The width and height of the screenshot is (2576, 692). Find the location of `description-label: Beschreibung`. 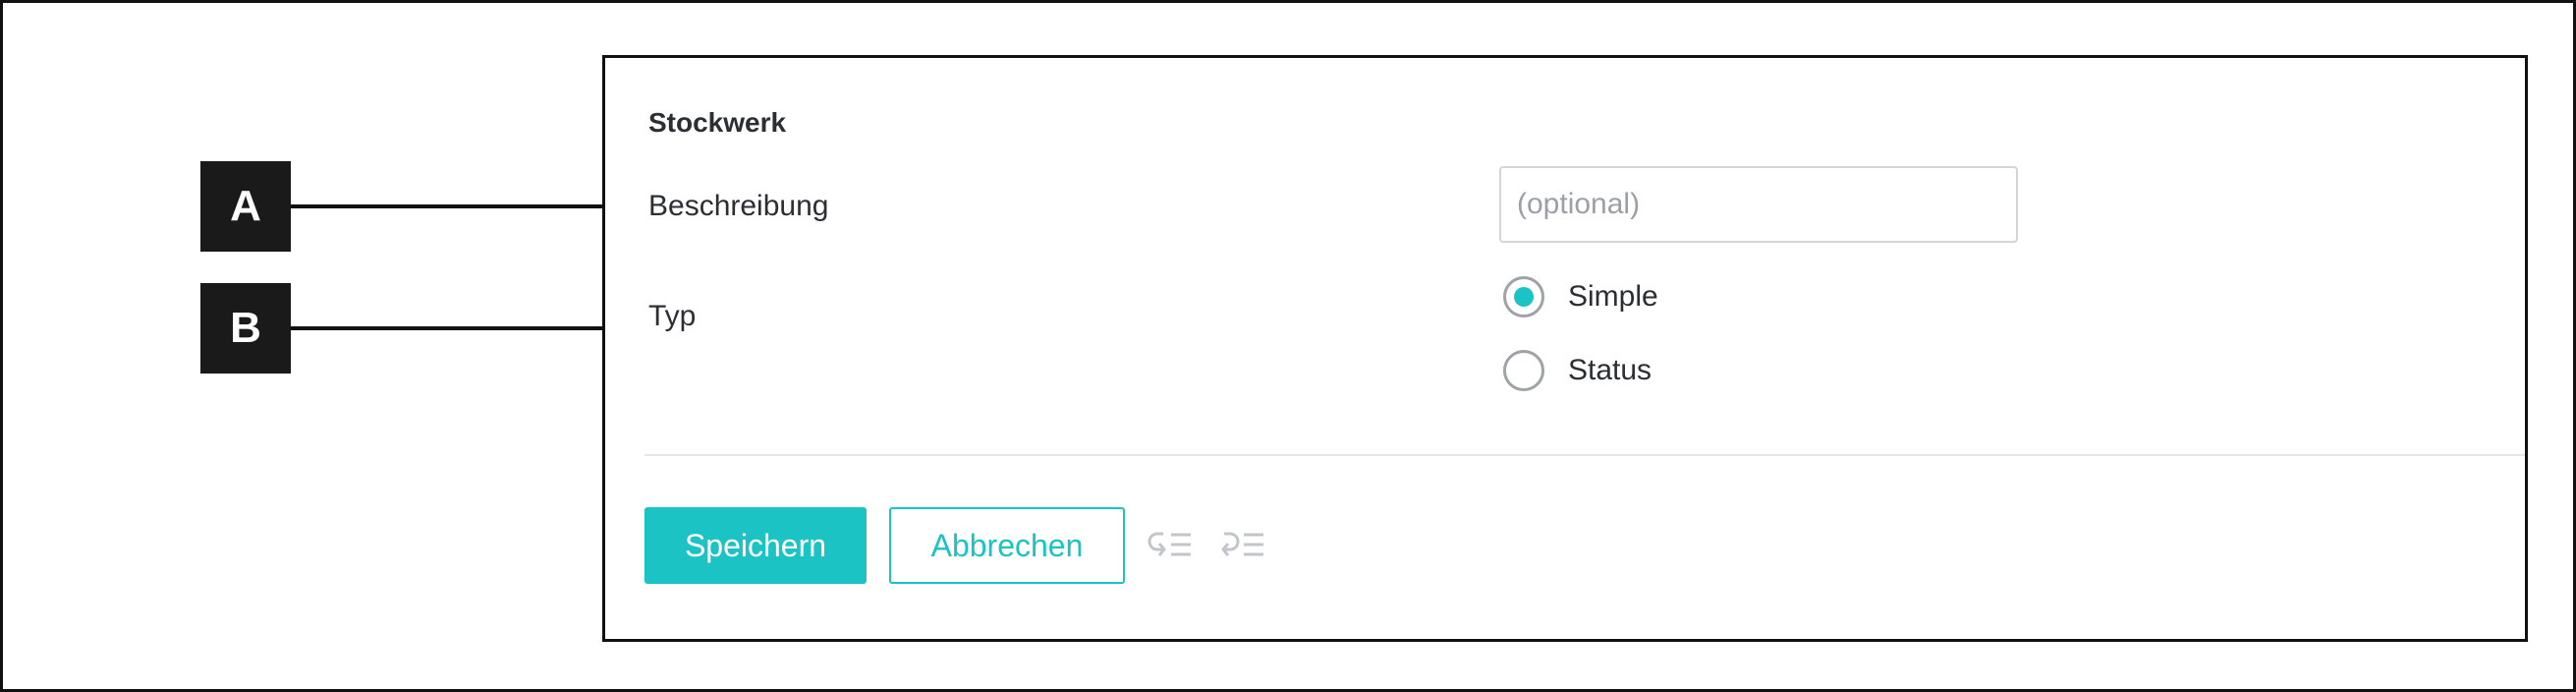

description-label: Beschreibung is located at coordinates (738, 206).